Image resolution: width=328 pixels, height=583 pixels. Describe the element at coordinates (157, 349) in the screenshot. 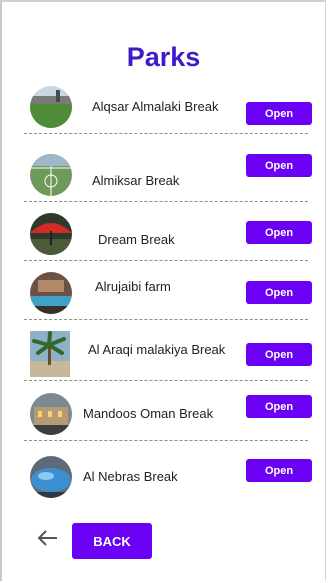

I see `park-name: Al Araqi malakiya Break` at that location.